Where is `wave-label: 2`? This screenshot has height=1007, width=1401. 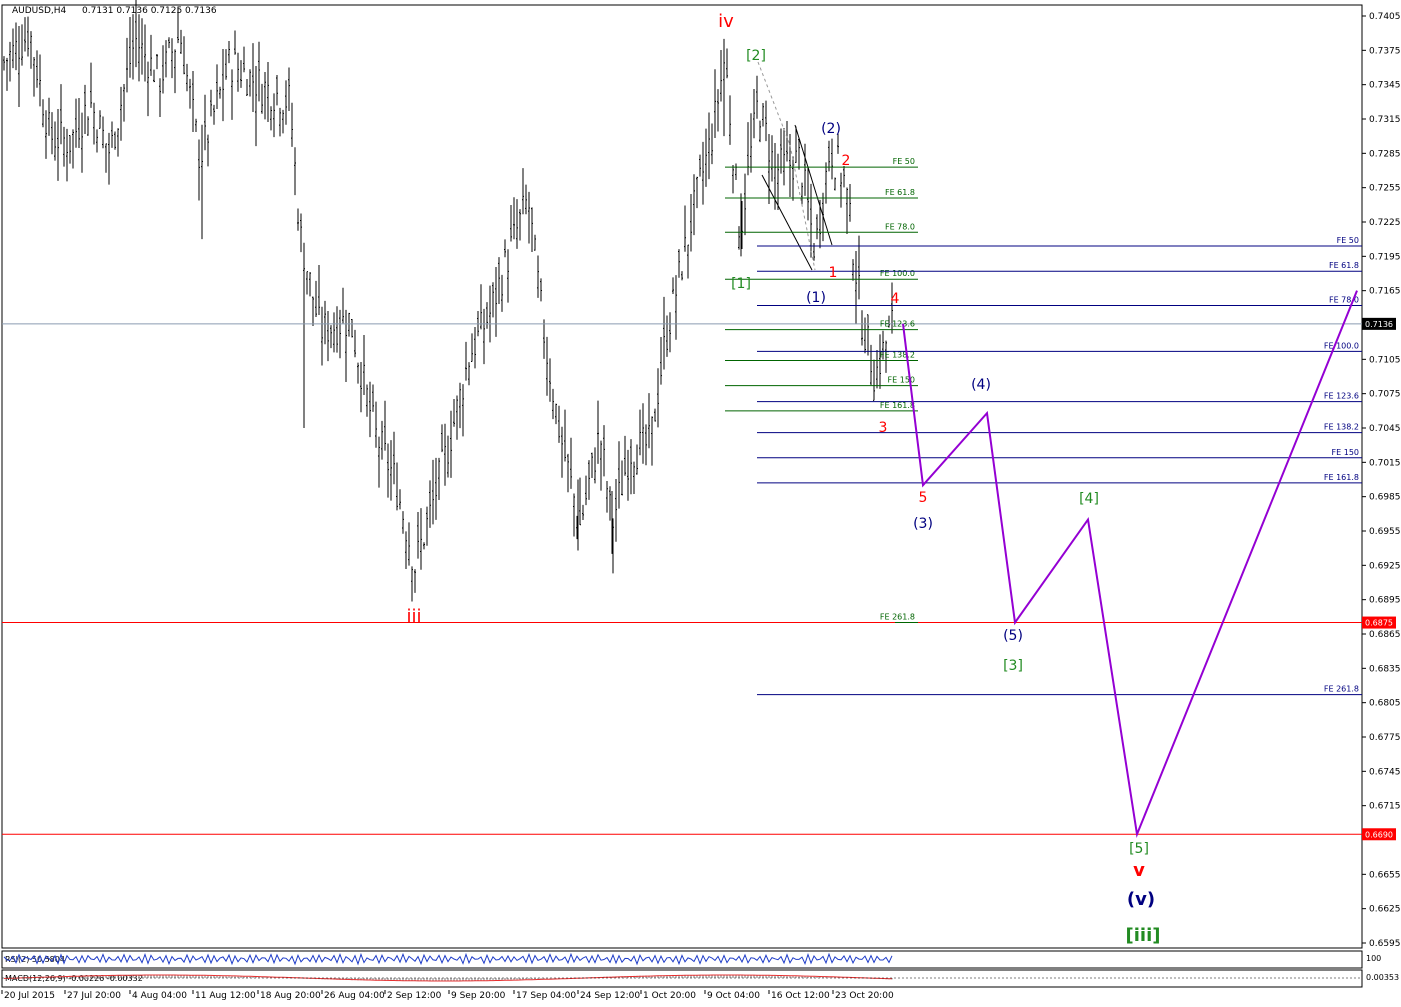
wave-label: 2 is located at coordinates (846, 161).